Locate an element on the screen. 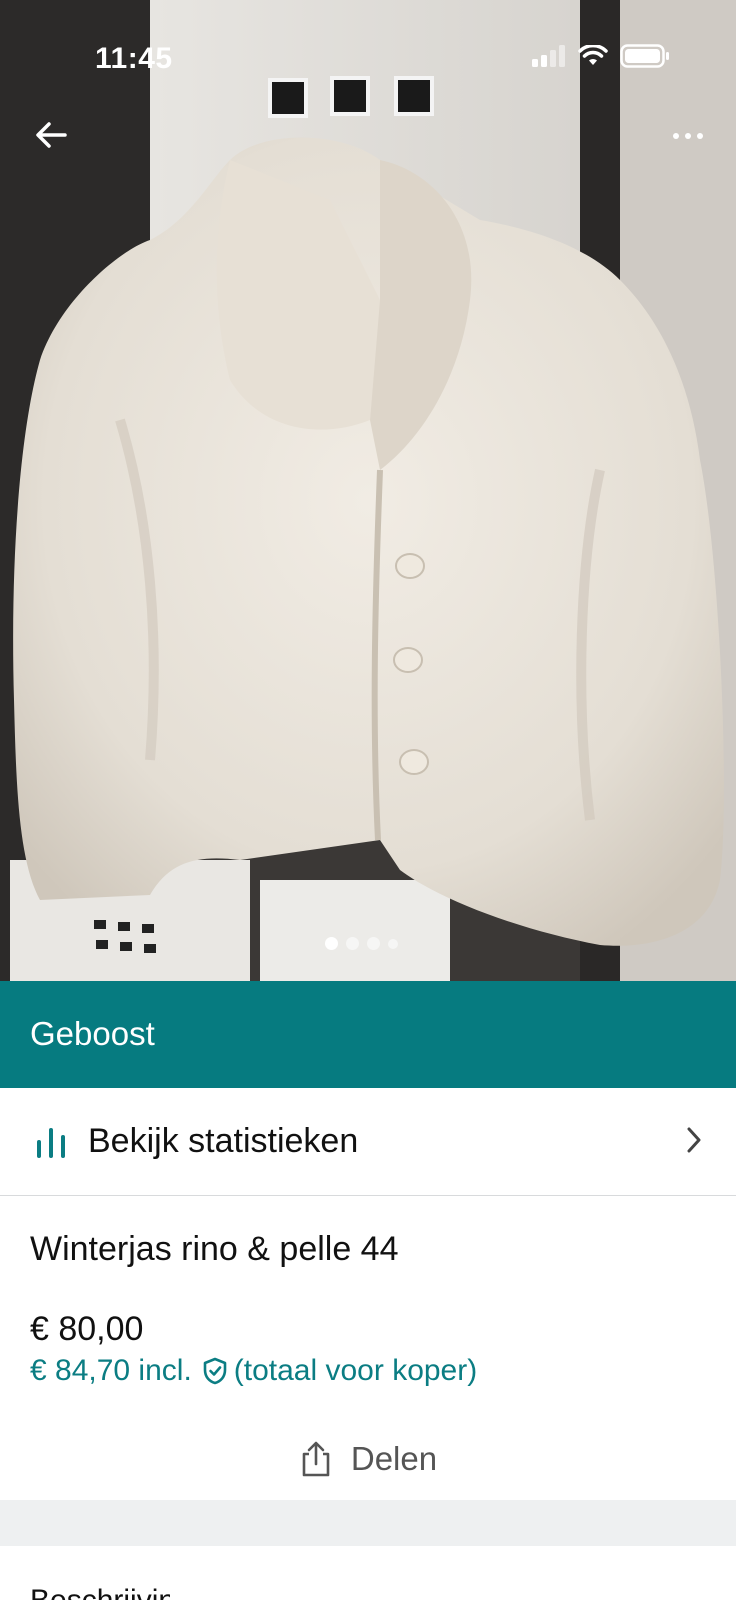 This screenshot has height=1600, width=736. share-label: Delen is located at coordinates (394, 1458).